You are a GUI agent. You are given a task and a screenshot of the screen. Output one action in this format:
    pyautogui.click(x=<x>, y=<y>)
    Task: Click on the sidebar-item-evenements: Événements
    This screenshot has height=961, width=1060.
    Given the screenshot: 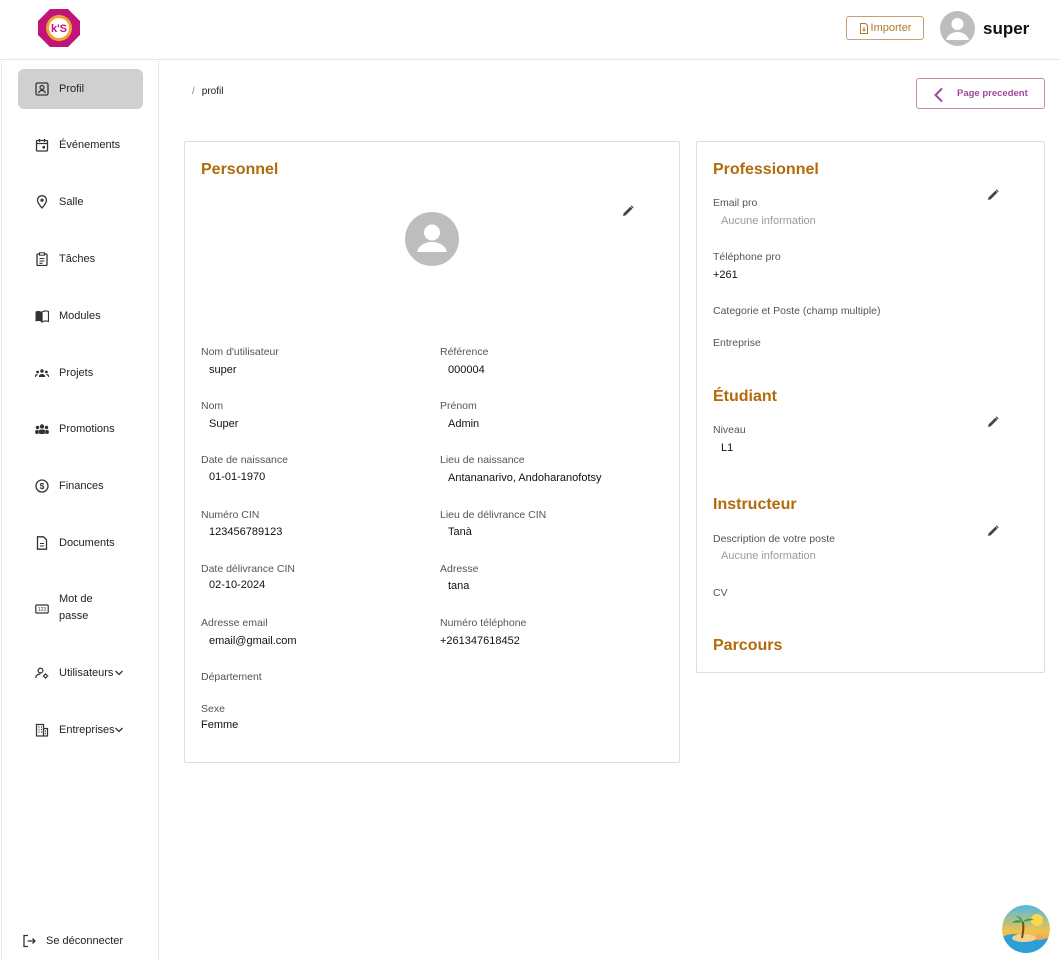 What is the action you would take?
    pyautogui.click(x=80, y=145)
    